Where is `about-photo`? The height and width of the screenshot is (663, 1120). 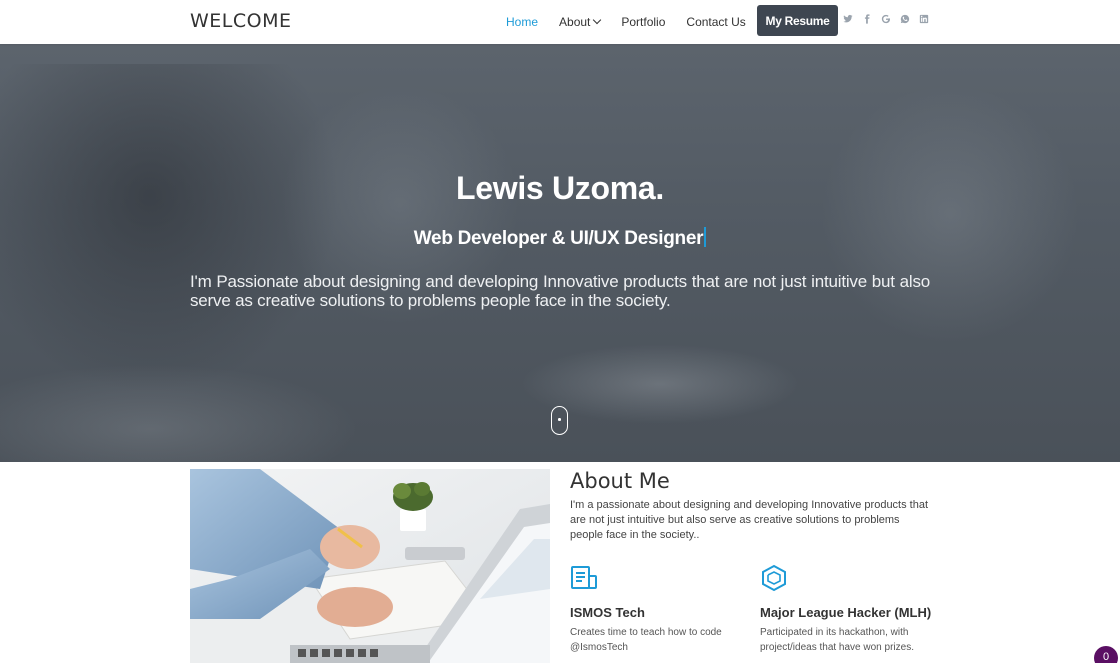 about-photo is located at coordinates (370, 566).